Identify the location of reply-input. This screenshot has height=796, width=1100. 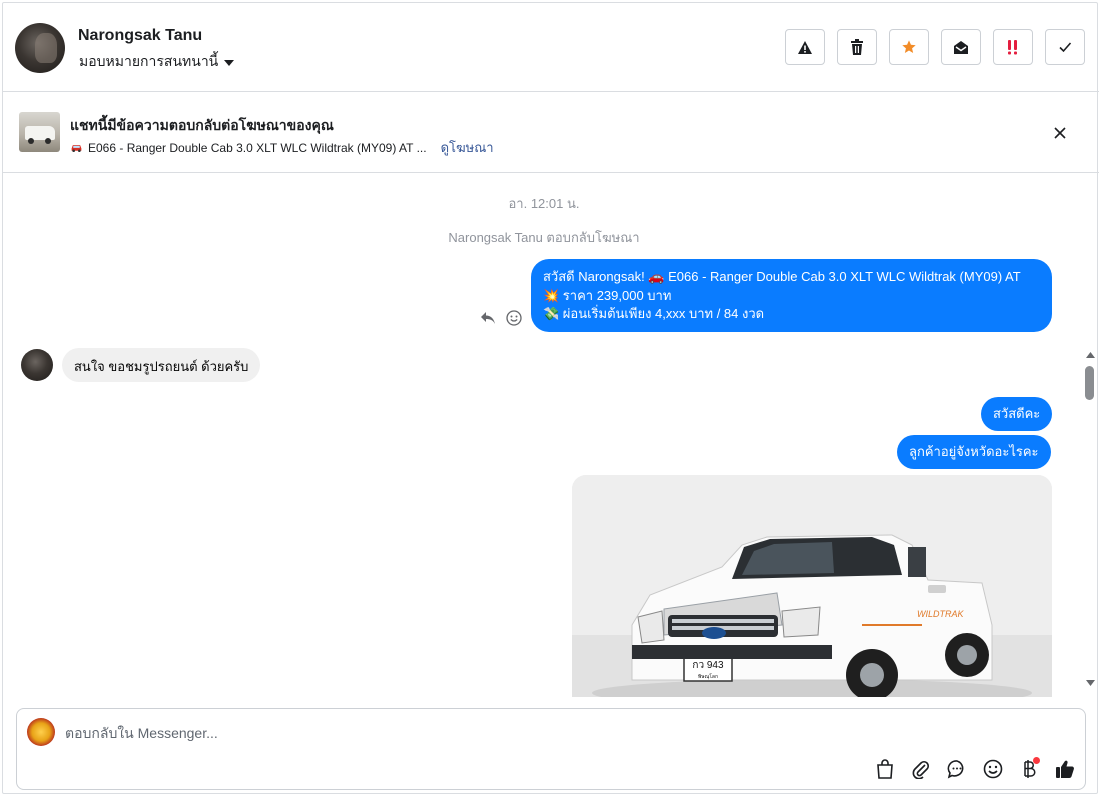
(515, 733).